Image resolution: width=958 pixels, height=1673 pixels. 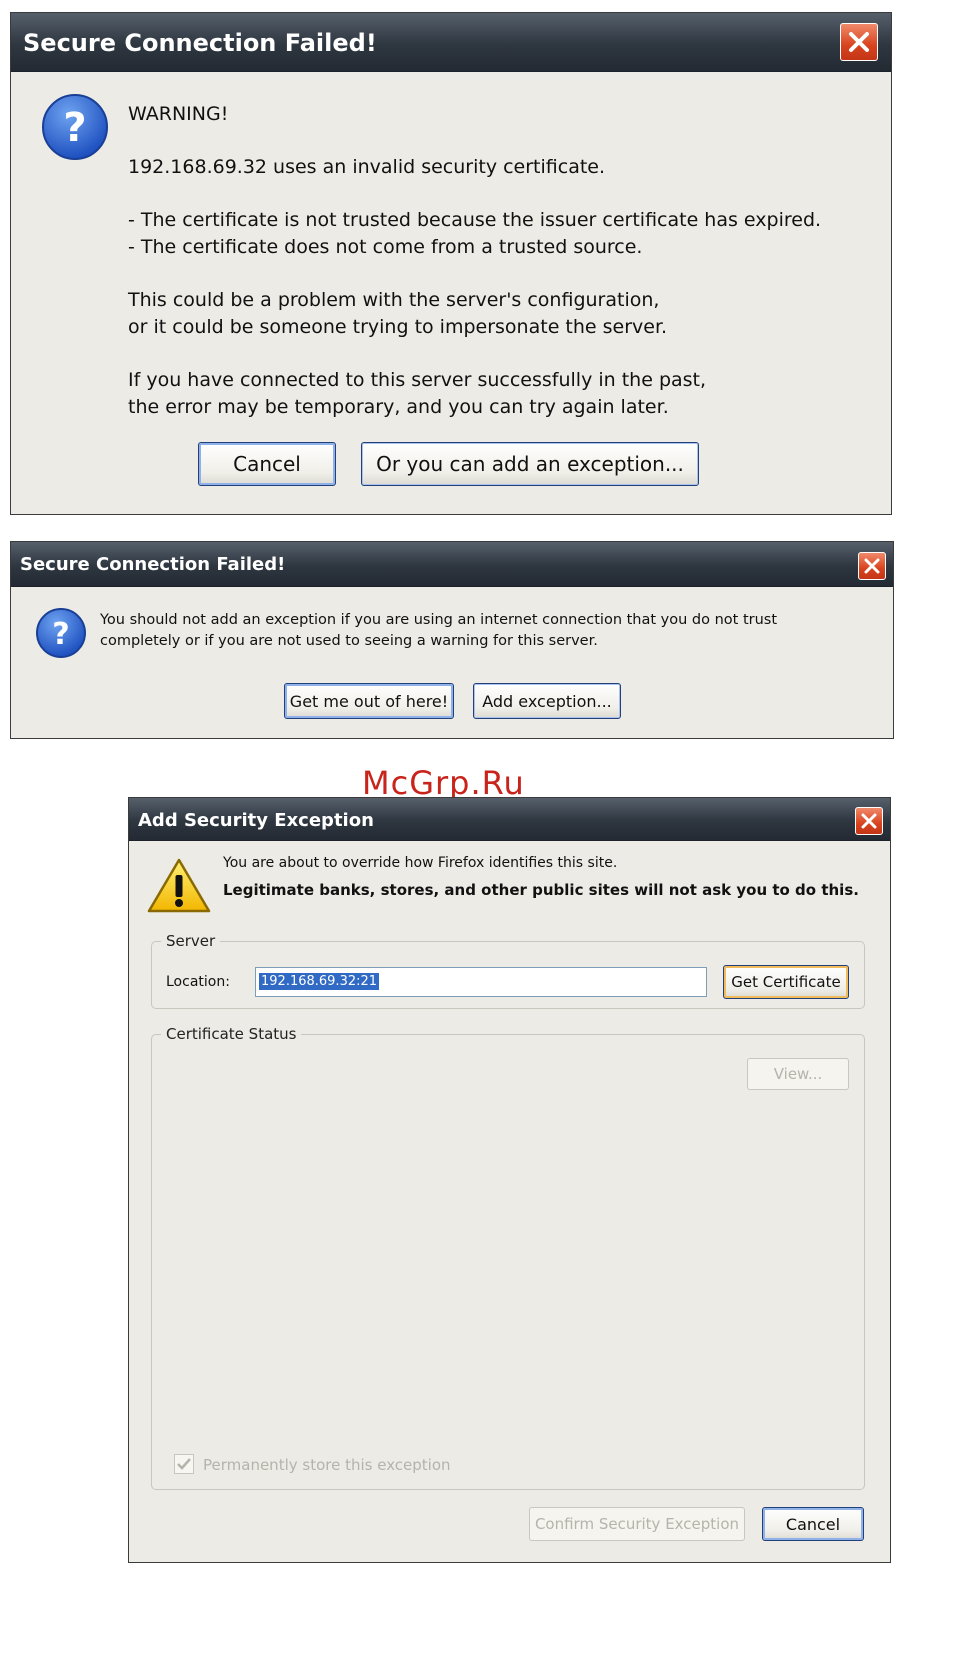 I want to click on checkmark-icon, so click(x=184, y=1464).